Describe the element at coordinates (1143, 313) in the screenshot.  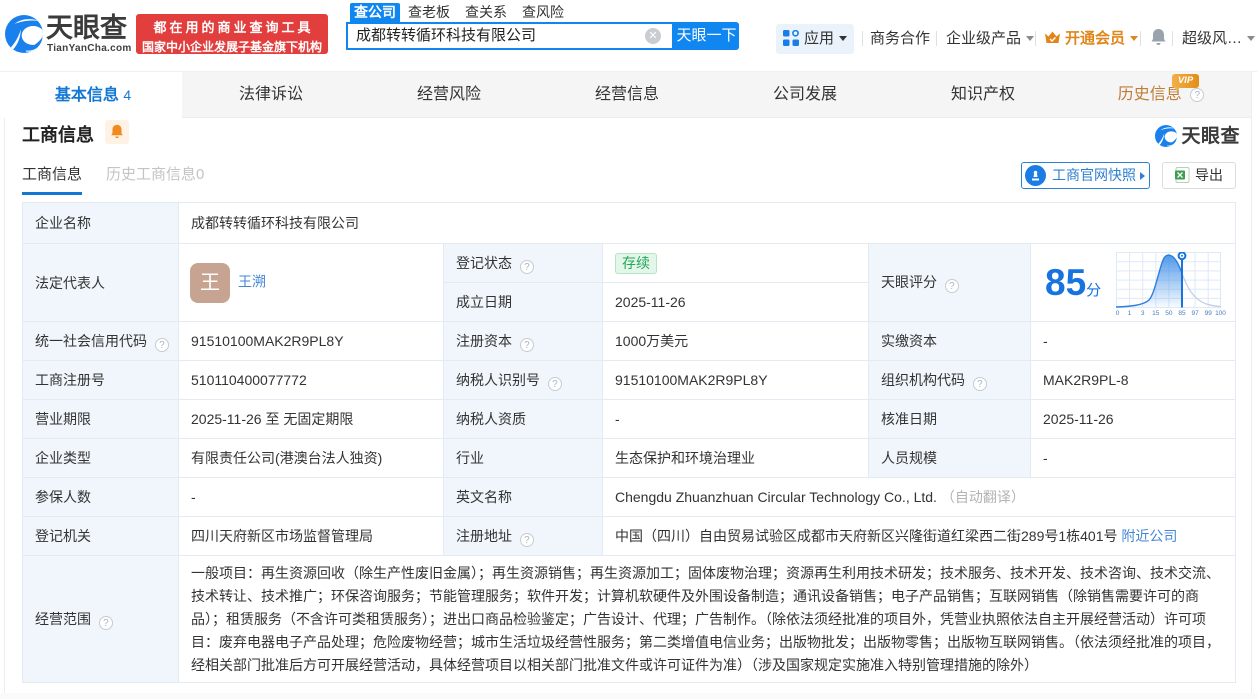
I see `svg-text: 3` at that location.